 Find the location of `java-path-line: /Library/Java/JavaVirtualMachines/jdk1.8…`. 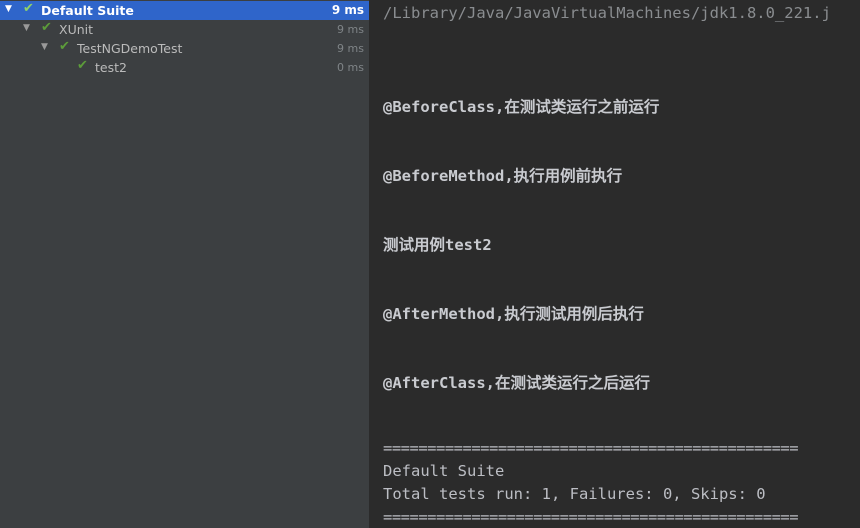

java-path-line: /Library/Java/JavaVirtualMachines/jdk1.8… is located at coordinates (607, 13).